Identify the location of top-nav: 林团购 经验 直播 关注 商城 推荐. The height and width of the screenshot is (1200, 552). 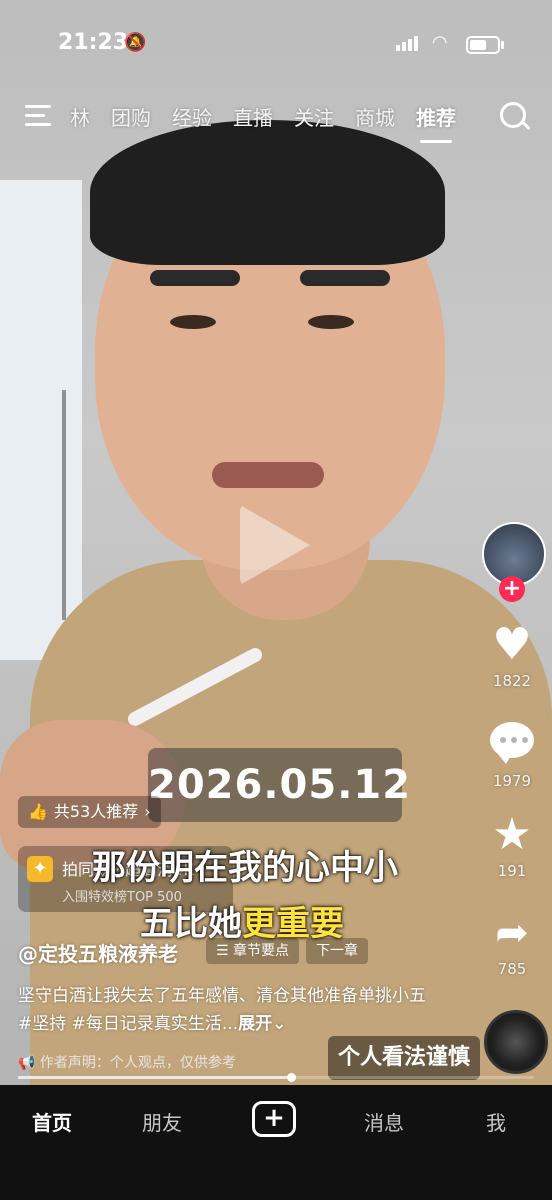
(276, 121).